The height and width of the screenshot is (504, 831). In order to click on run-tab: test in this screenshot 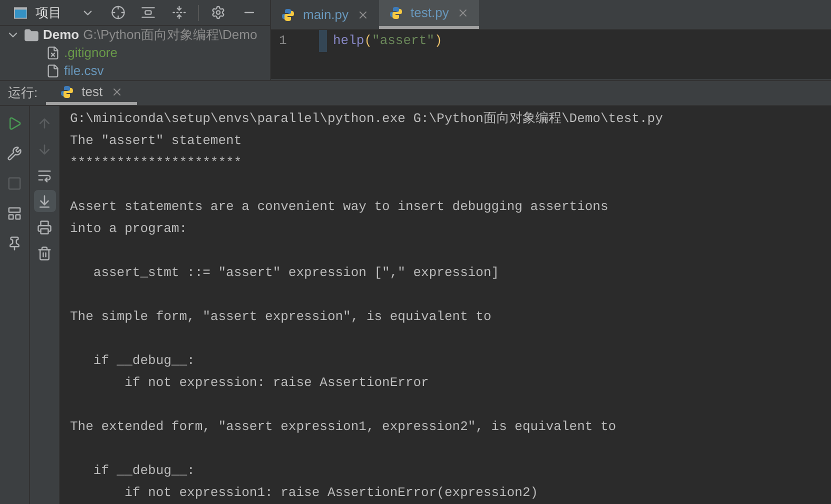, I will do `click(91, 93)`.